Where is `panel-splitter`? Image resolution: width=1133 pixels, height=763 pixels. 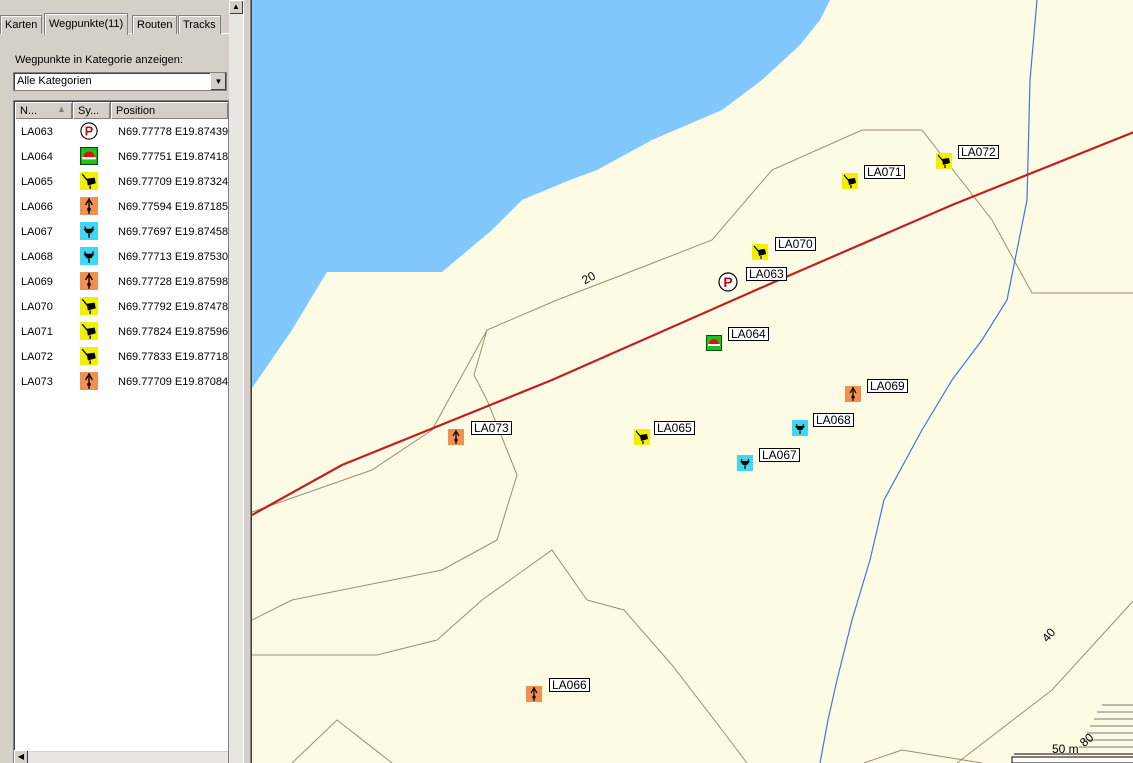
panel-splitter is located at coordinates (247, 381).